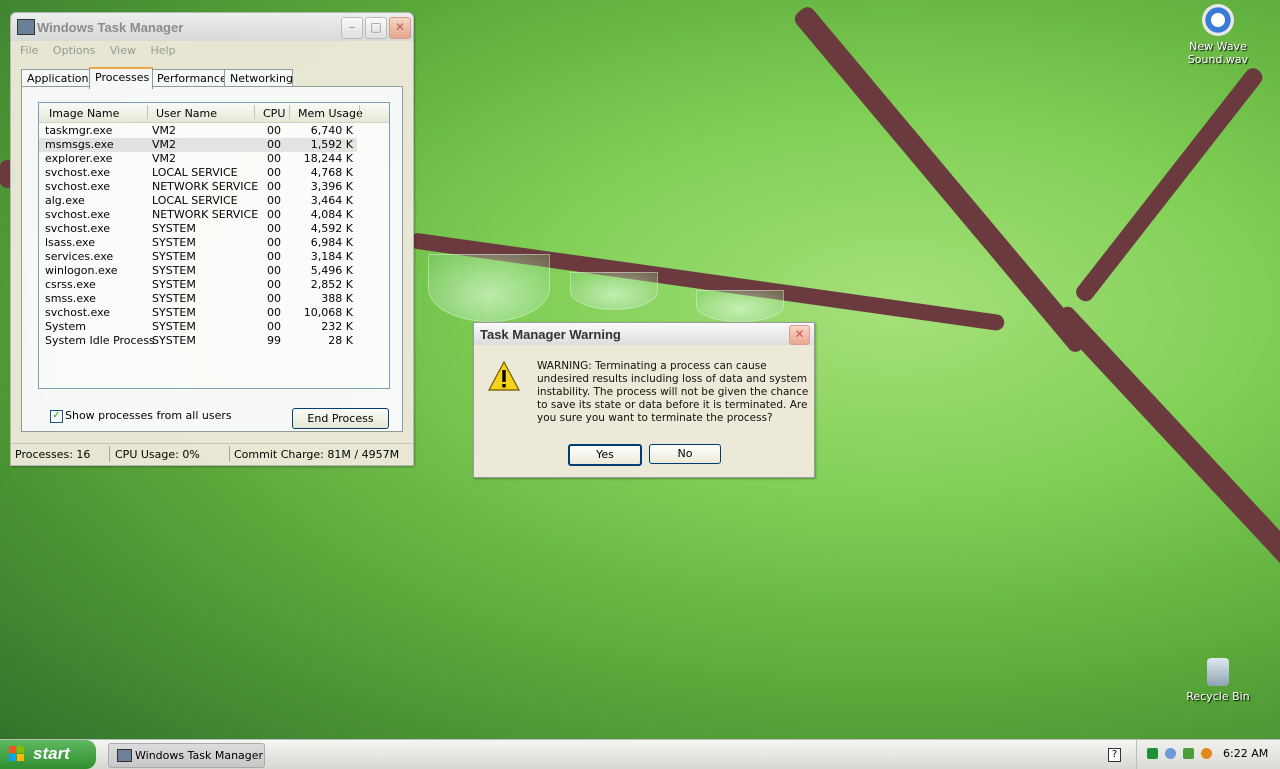 The image size is (1280, 769). Describe the element at coordinates (198, 131) in the screenshot. I see `table-row: taskmgr.exe VM2 00 6,740 K` at that location.